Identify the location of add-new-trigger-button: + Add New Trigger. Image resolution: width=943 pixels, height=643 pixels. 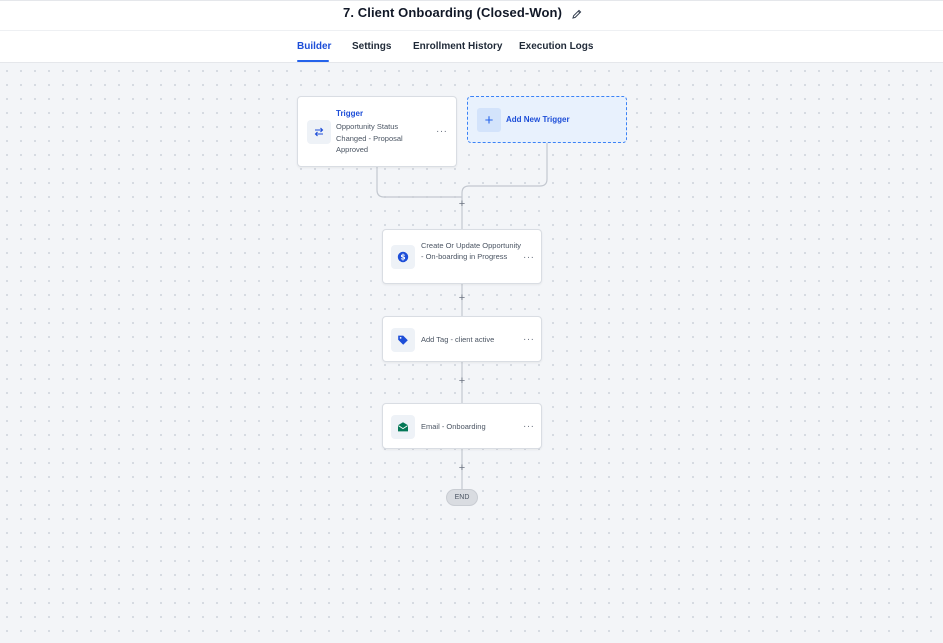
(547, 119).